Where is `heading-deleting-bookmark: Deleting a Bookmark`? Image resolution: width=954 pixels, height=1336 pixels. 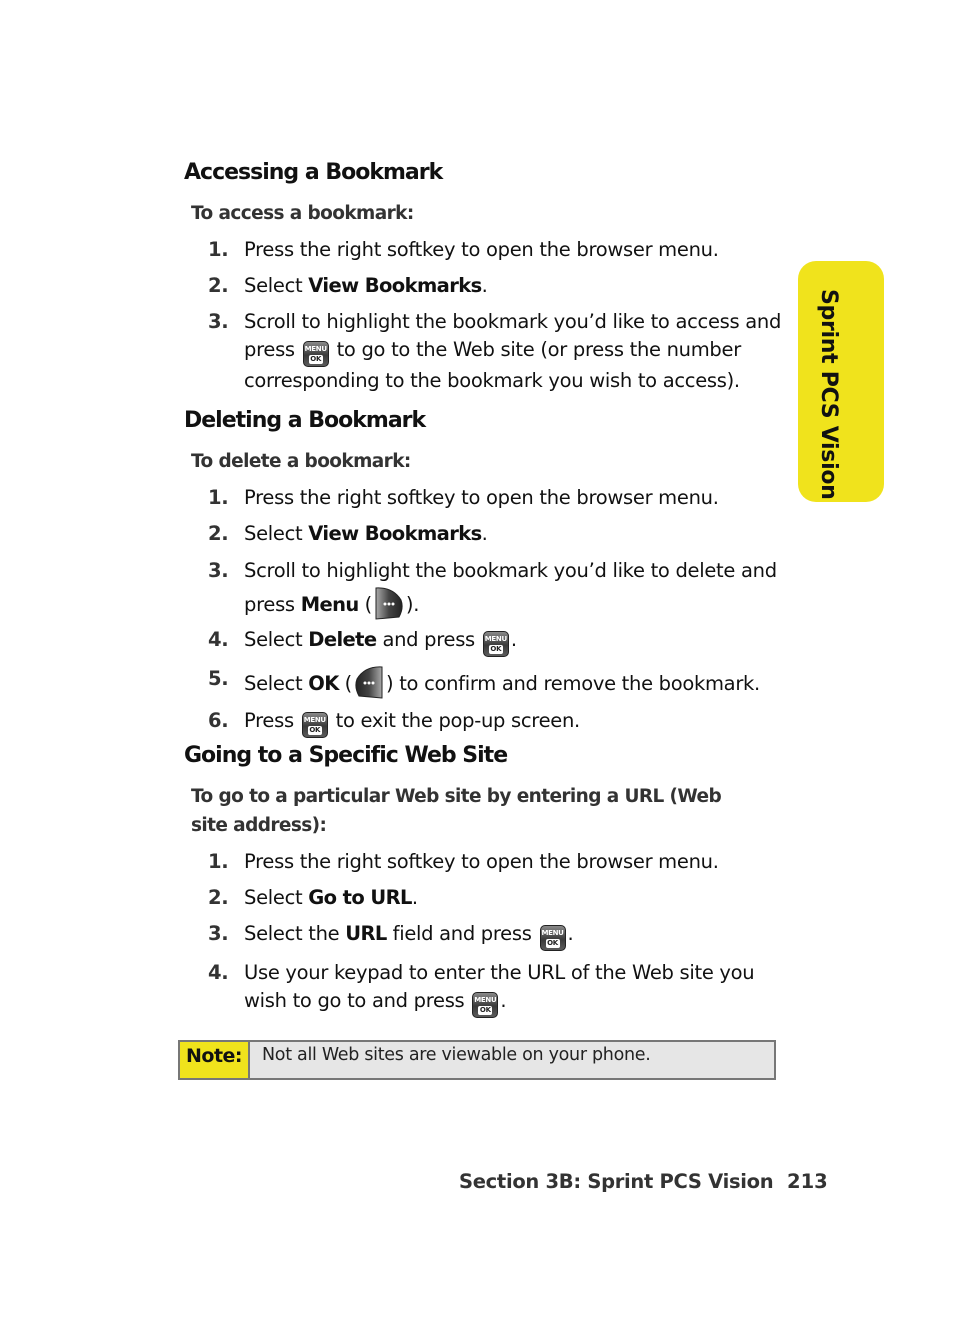
heading-deleting-bookmark: Deleting a Bookmark is located at coordinates (305, 420).